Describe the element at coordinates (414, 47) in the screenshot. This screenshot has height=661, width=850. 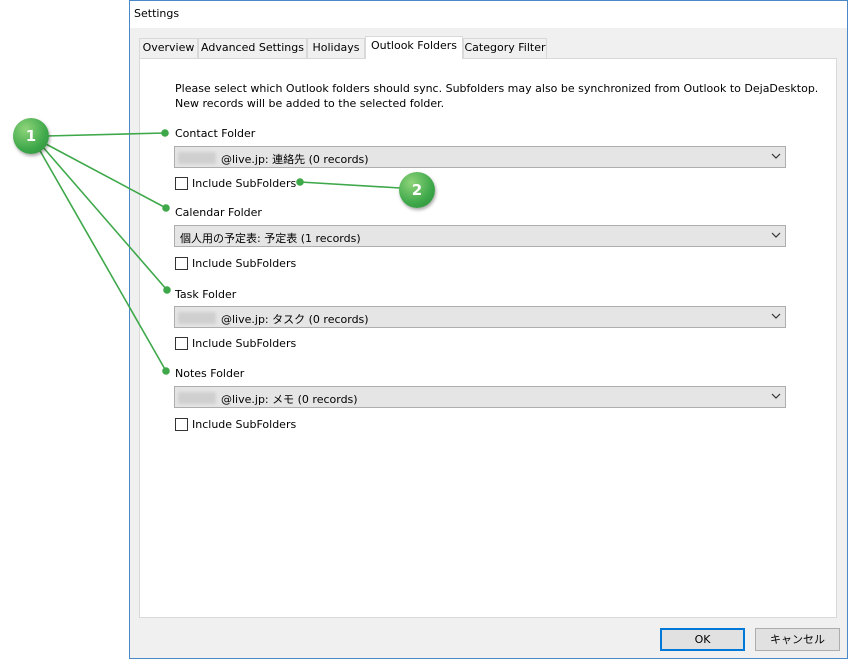
I see `tab-outlook-folders: Outlook Folders` at that location.